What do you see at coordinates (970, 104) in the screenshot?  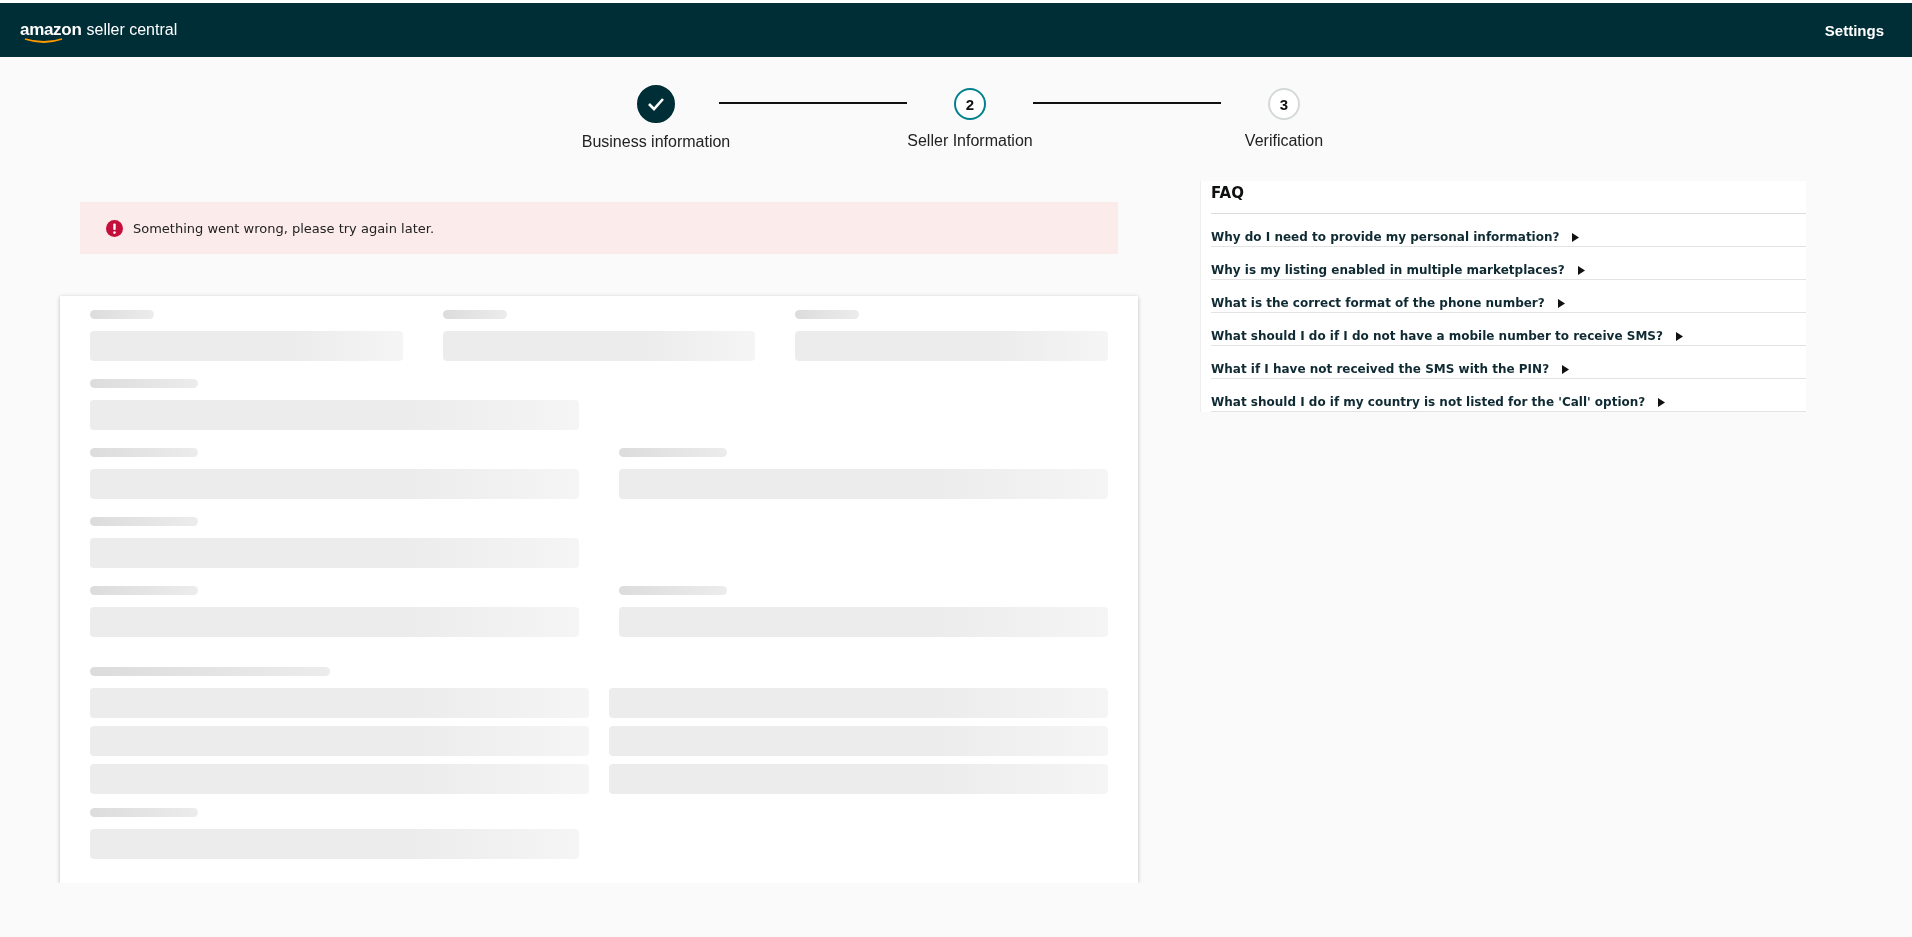 I see `step-number: 2` at bounding box center [970, 104].